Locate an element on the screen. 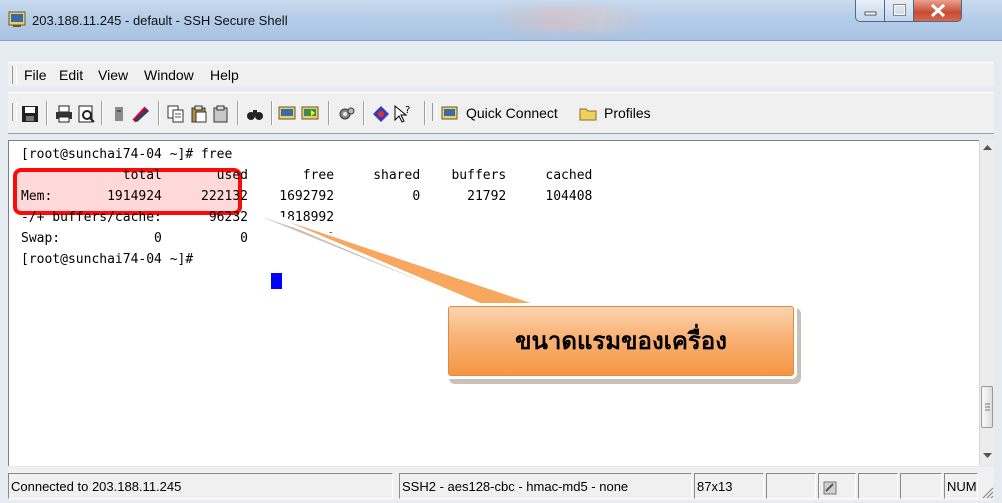  find-icon is located at coordinates (255, 114).